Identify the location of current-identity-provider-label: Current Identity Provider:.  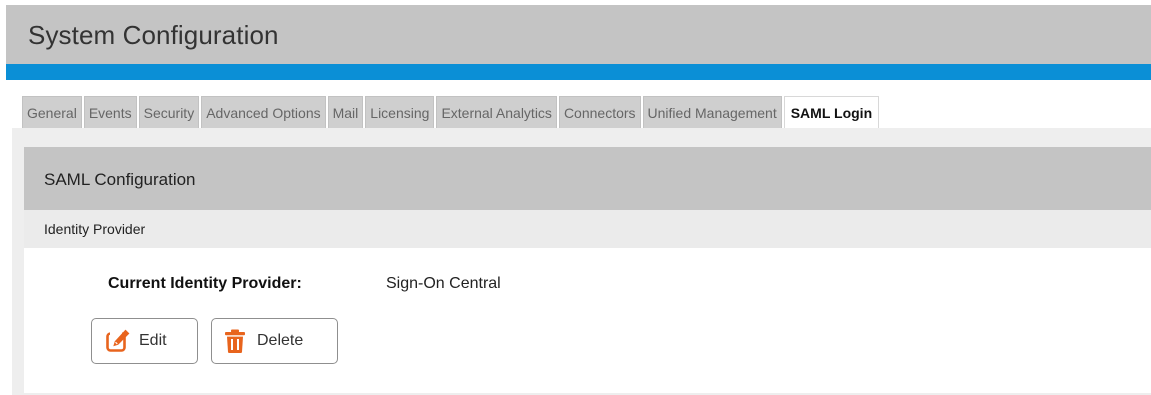
(205, 283).